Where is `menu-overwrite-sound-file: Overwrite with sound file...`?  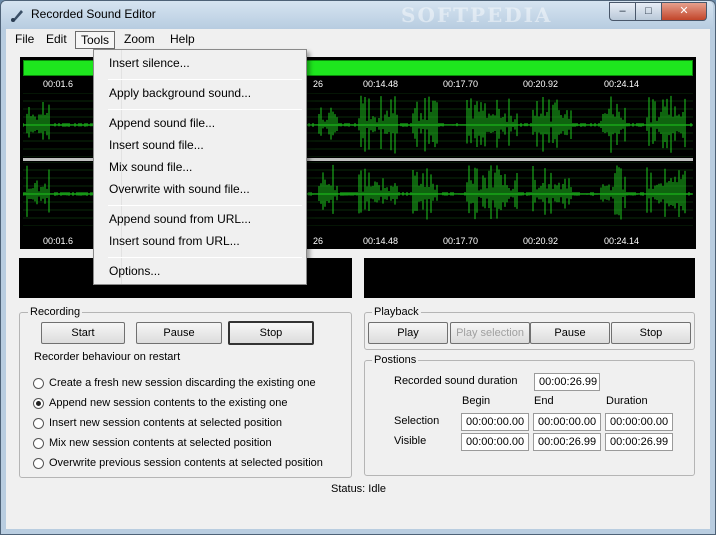 menu-overwrite-sound-file: Overwrite with sound file... is located at coordinates (179, 189).